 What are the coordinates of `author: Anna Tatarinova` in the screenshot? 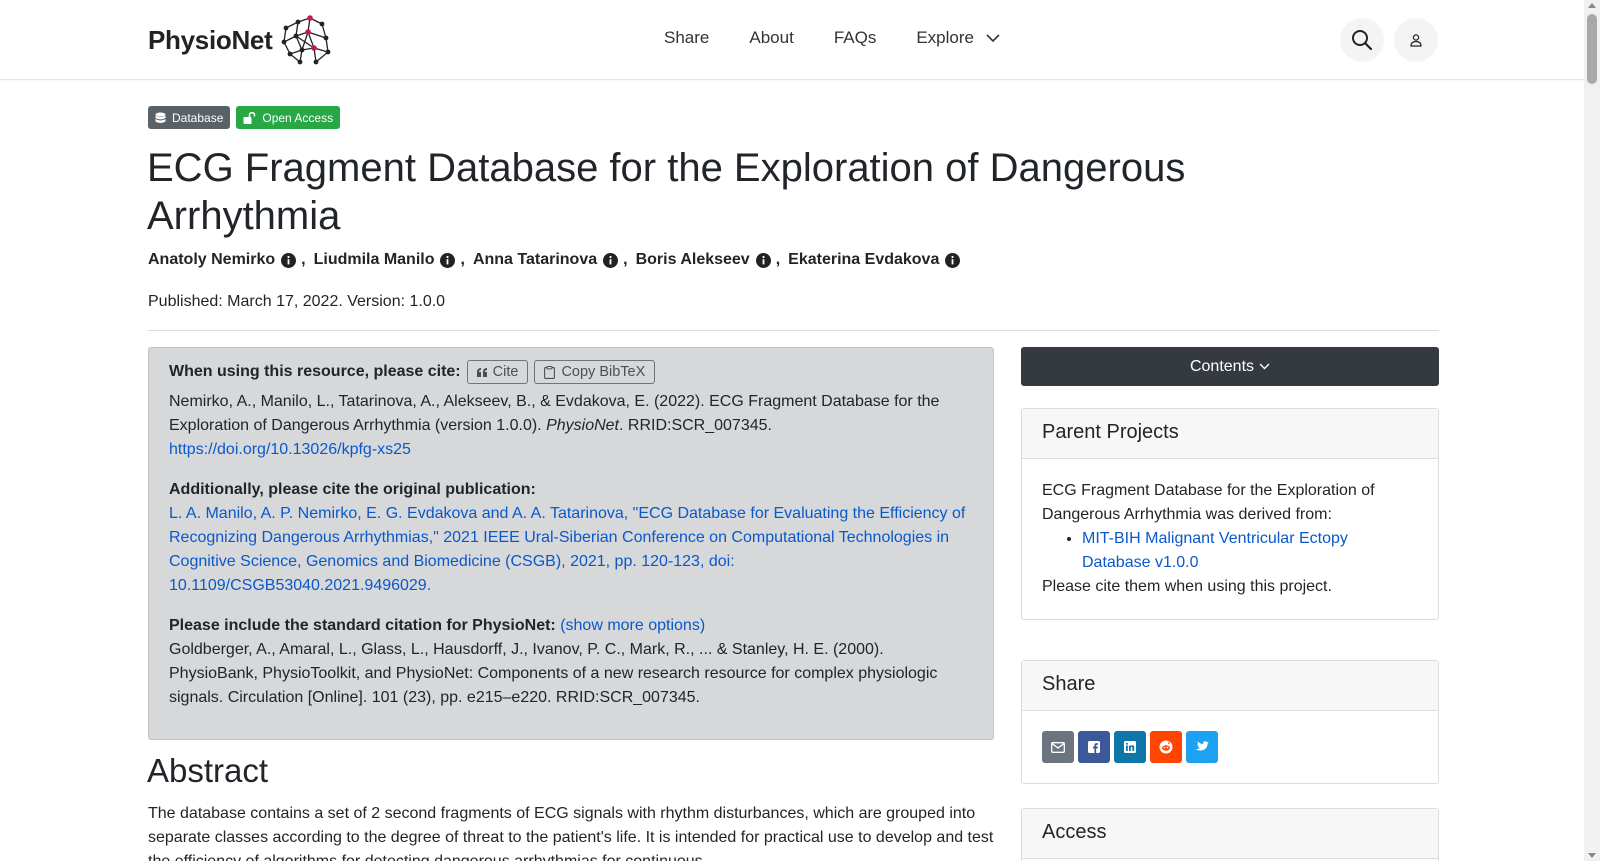 It's located at (545, 260).